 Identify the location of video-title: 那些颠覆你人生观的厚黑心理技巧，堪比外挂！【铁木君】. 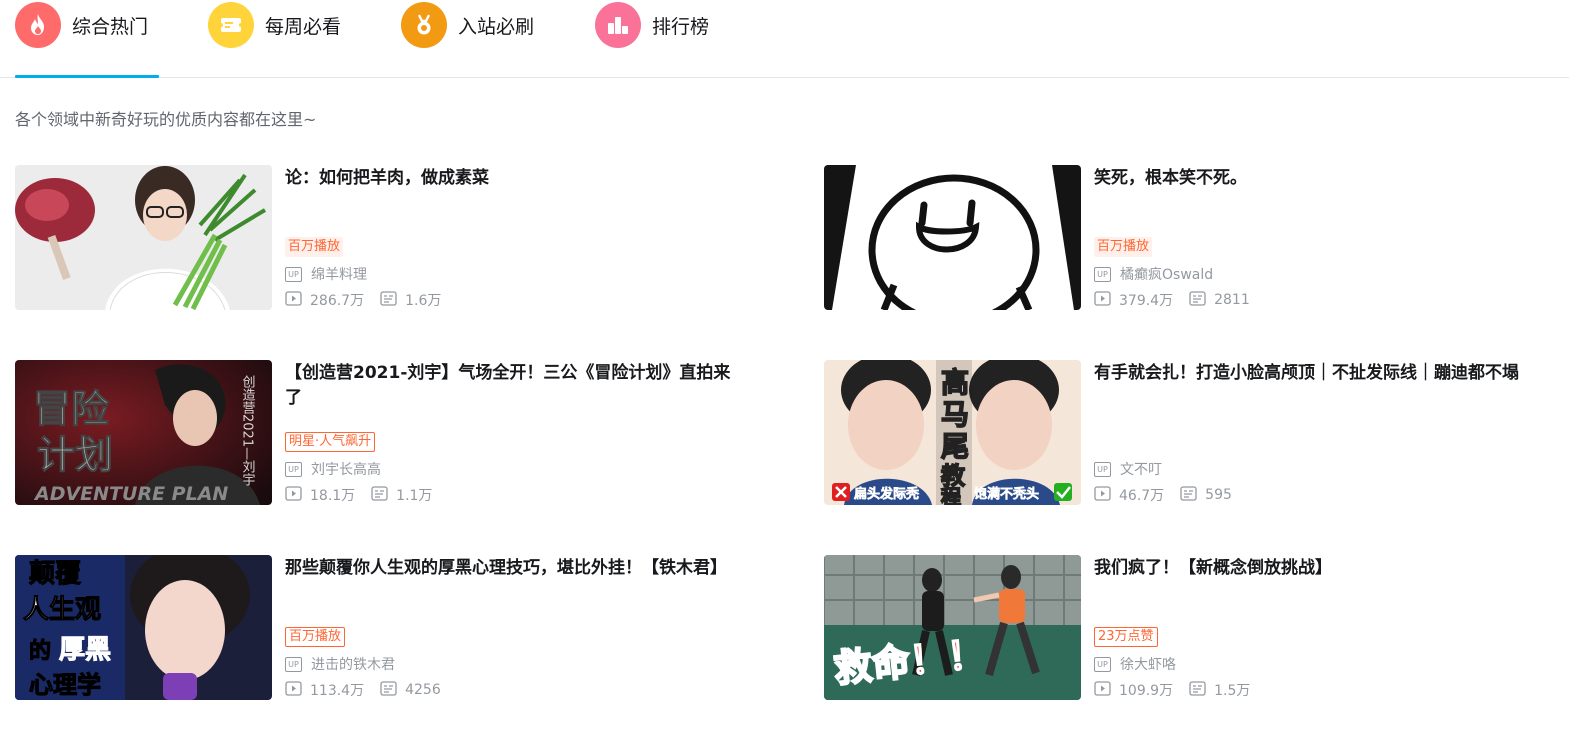
(509, 568).